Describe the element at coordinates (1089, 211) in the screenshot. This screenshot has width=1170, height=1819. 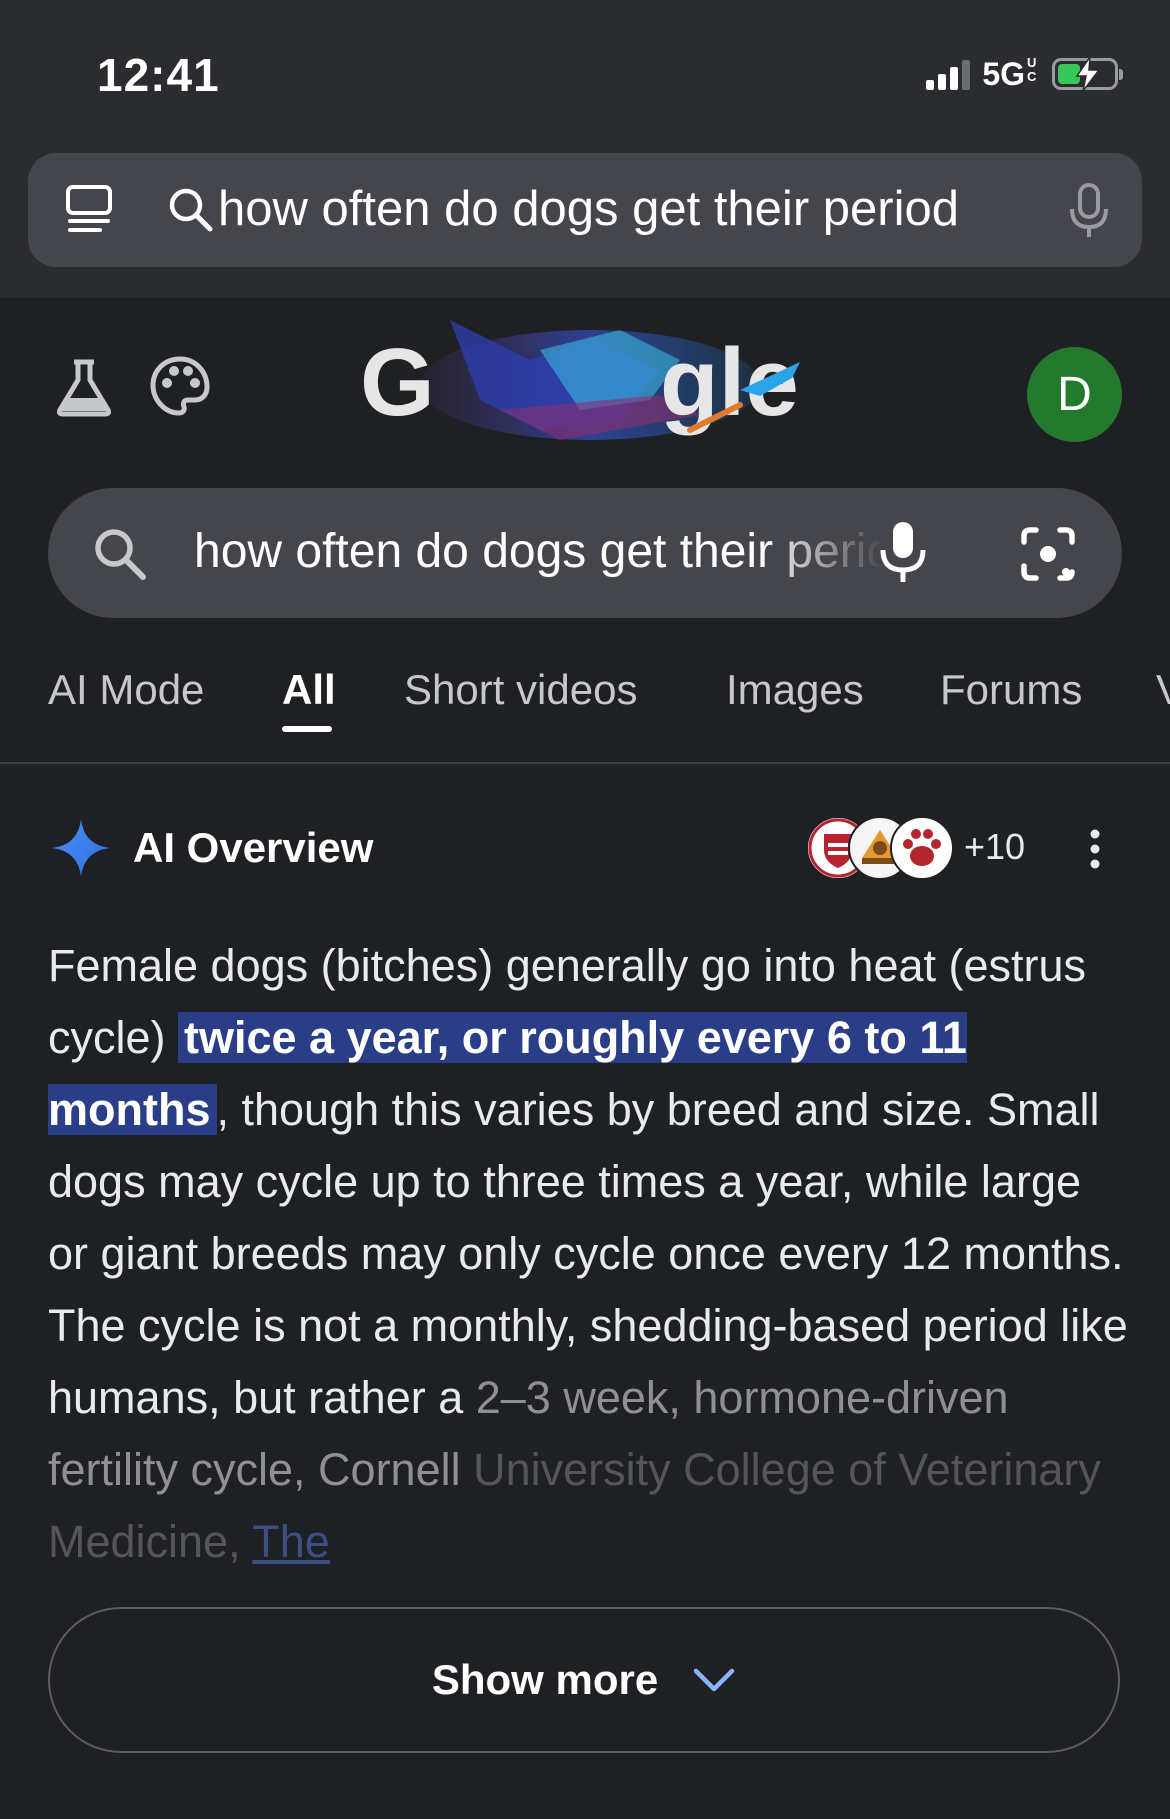
I see `microphone-icon` at that location.